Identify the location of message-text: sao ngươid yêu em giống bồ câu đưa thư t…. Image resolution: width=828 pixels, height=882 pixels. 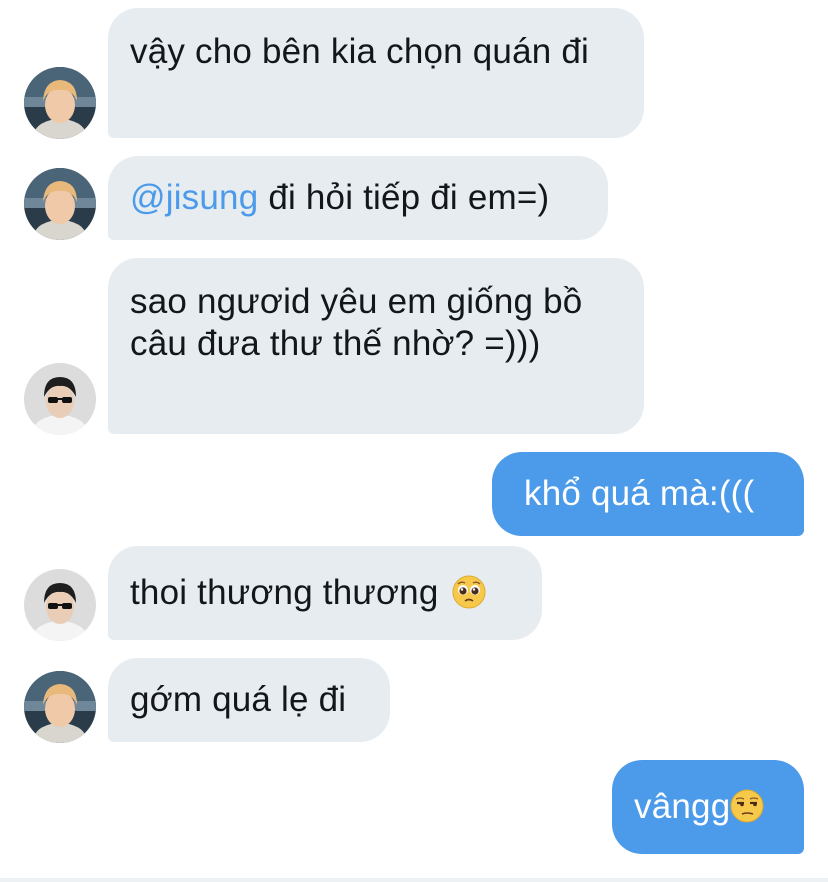
(356, 322).